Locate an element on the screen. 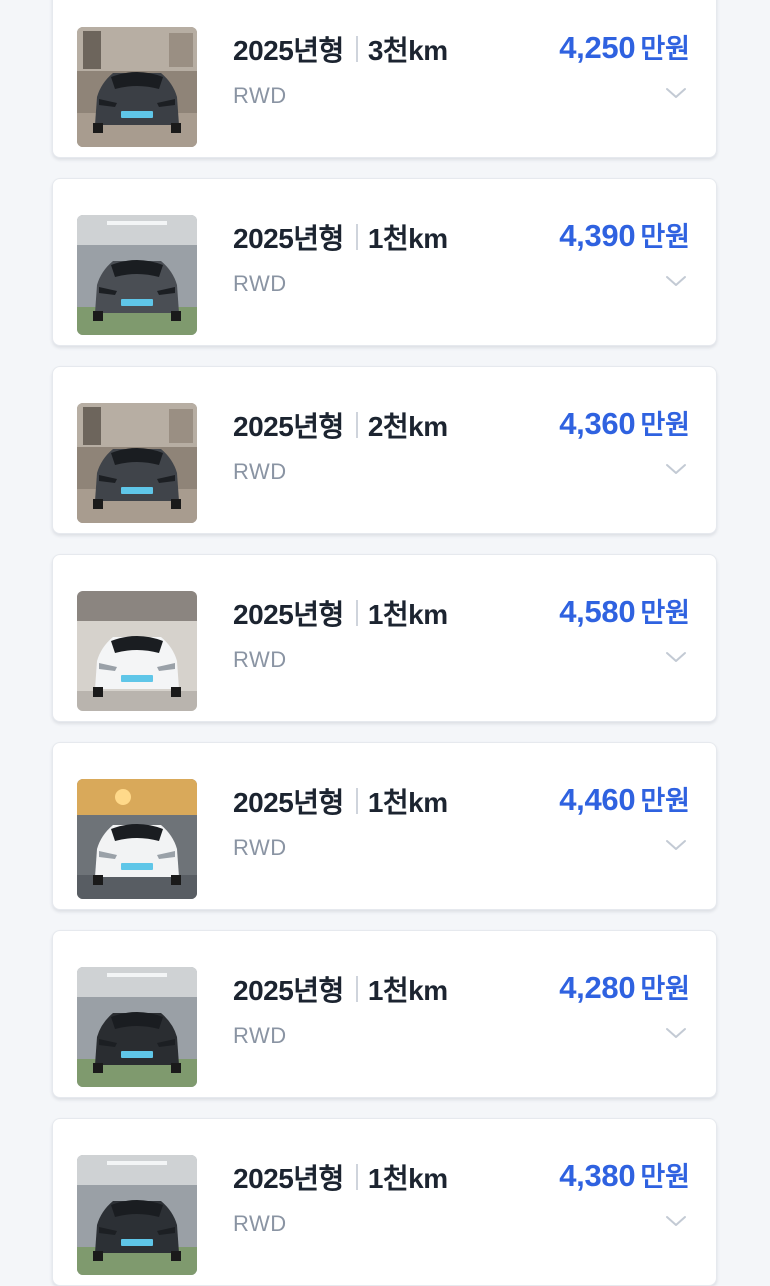  price-amount: 4,390 is located at coordinates (597, 235).